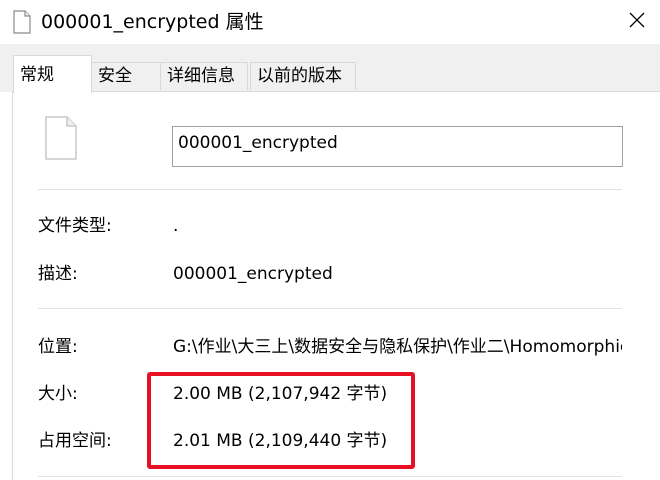 The width and height of the screenshot is (660, 480). I want to click on description-label: 描述:, so click(58, 274).